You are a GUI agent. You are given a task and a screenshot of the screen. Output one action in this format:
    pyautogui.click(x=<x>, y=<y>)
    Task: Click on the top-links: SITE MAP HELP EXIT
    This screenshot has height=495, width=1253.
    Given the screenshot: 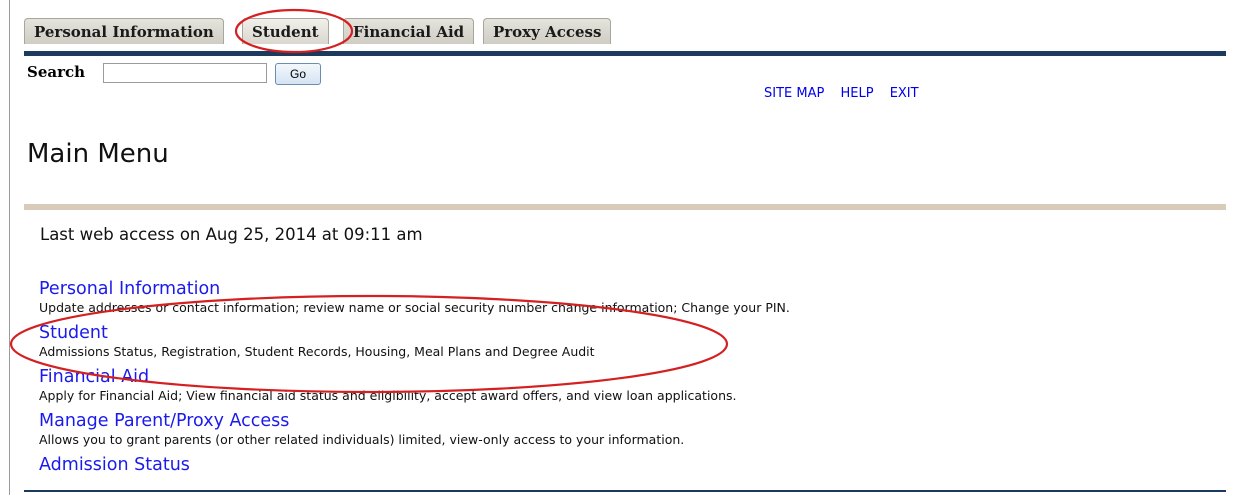 What is the action you would take?
    pyautogui.click(x=847, y=93)
    